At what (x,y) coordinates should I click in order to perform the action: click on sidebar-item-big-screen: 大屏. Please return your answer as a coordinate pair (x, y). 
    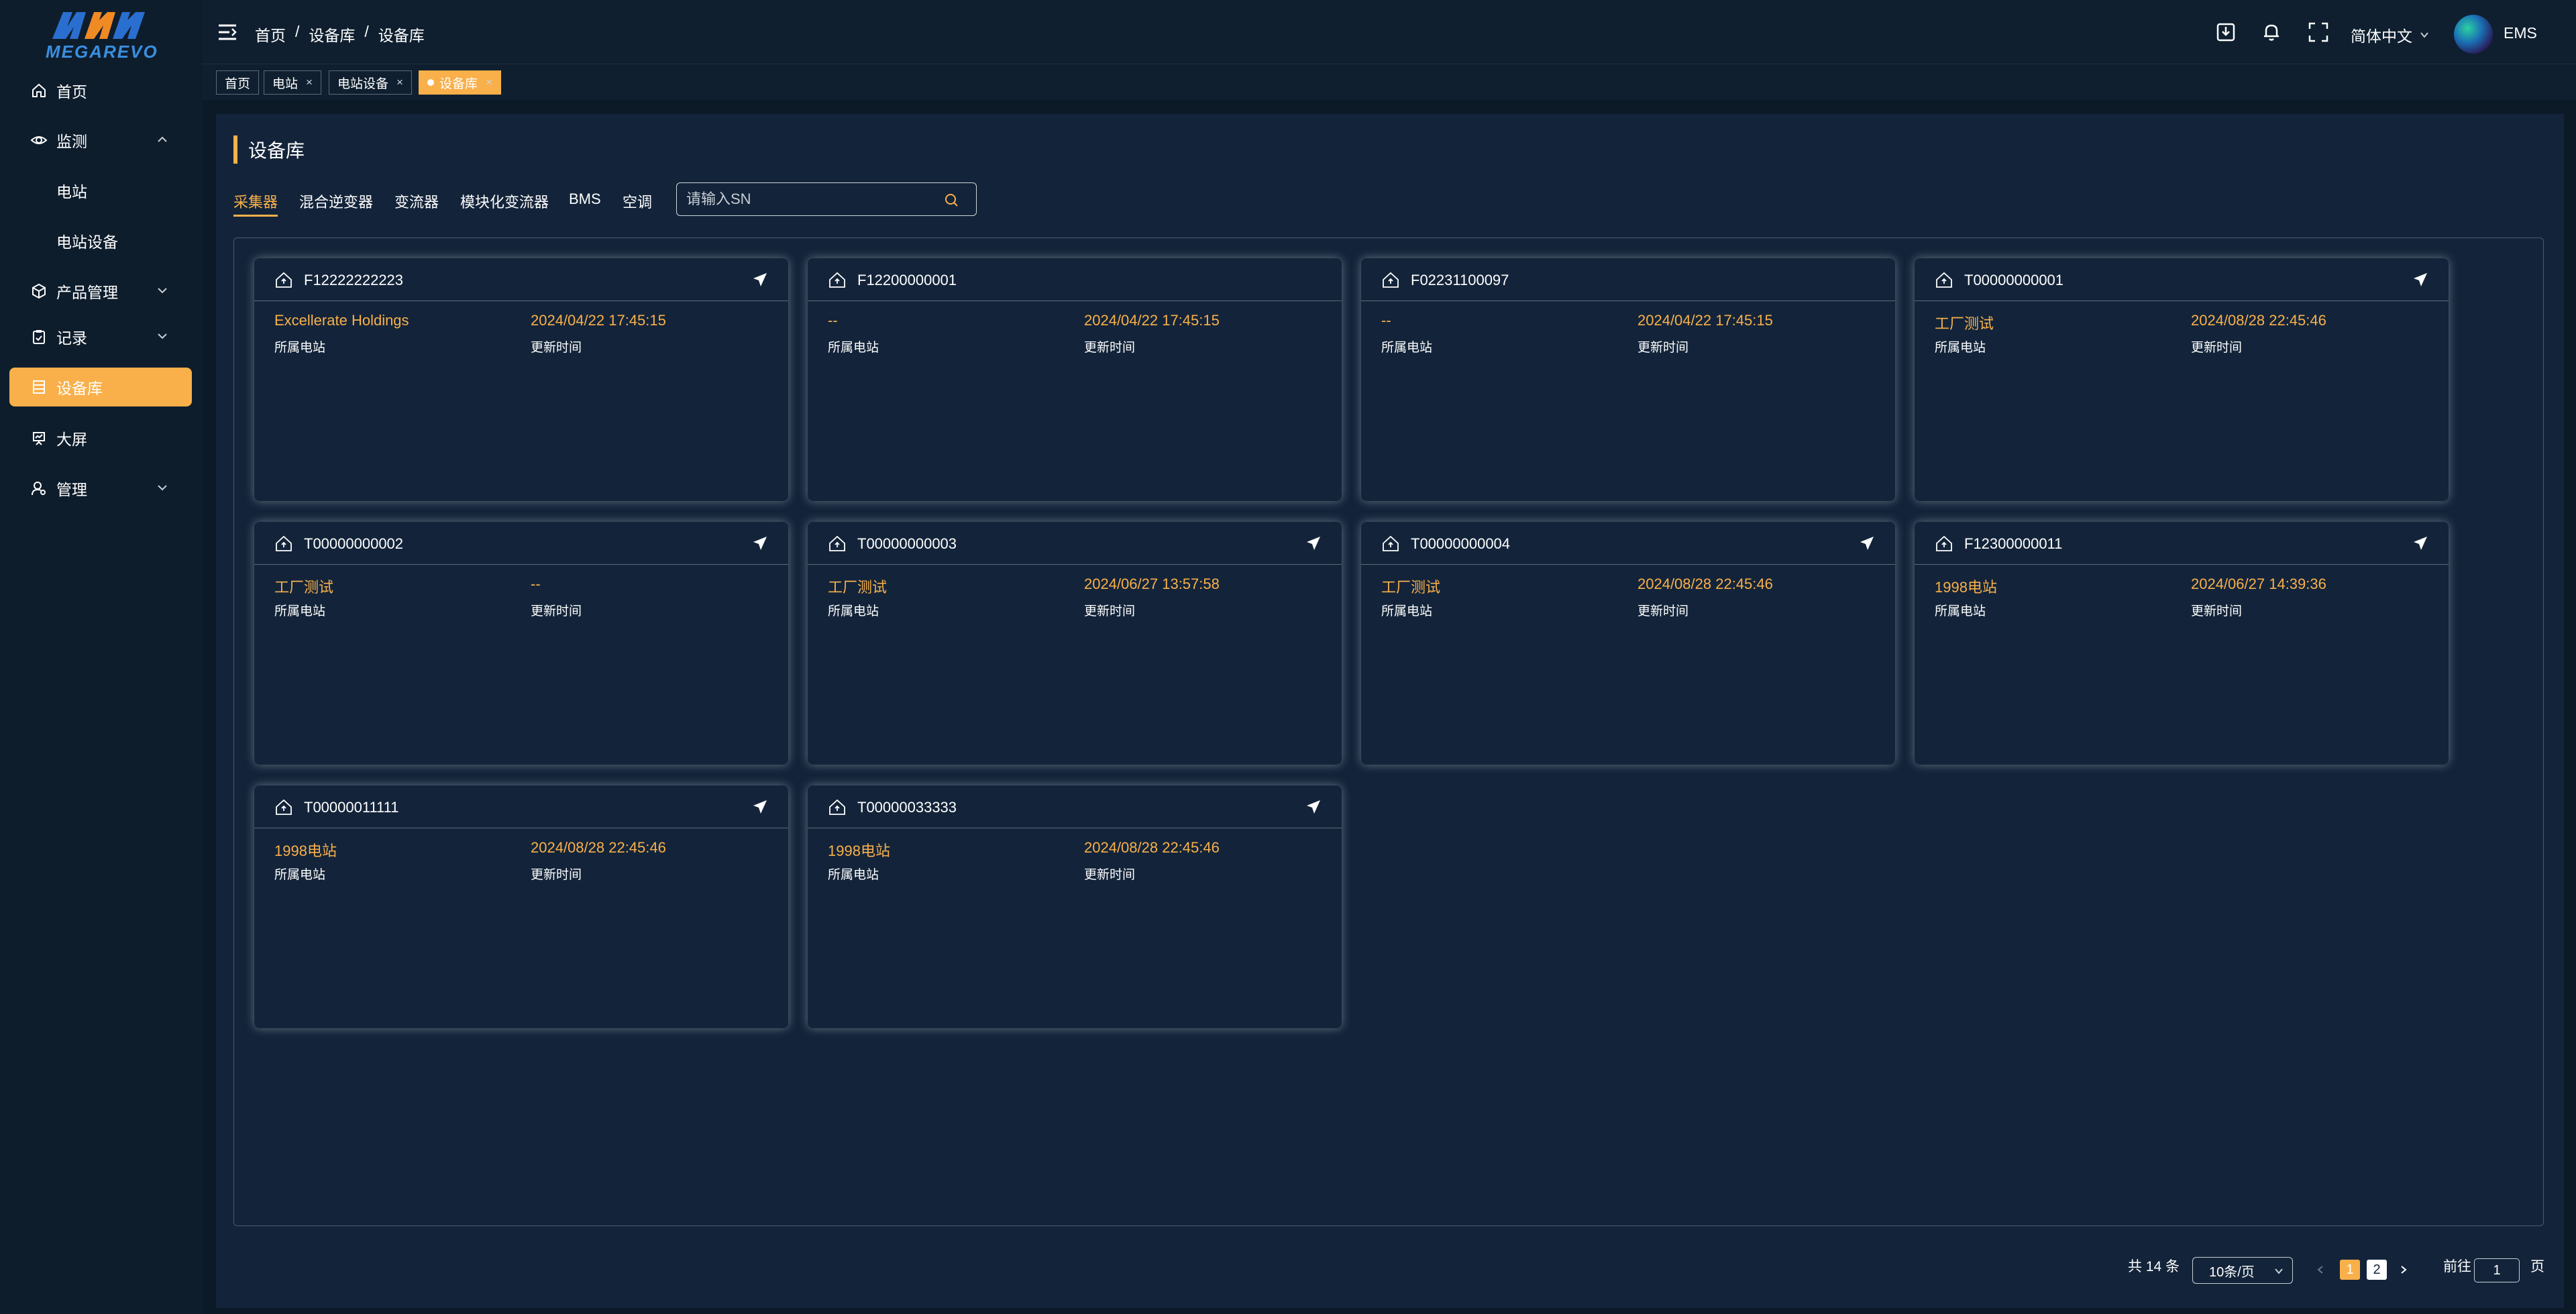
    Looking at the image, I should click on (100, 438).